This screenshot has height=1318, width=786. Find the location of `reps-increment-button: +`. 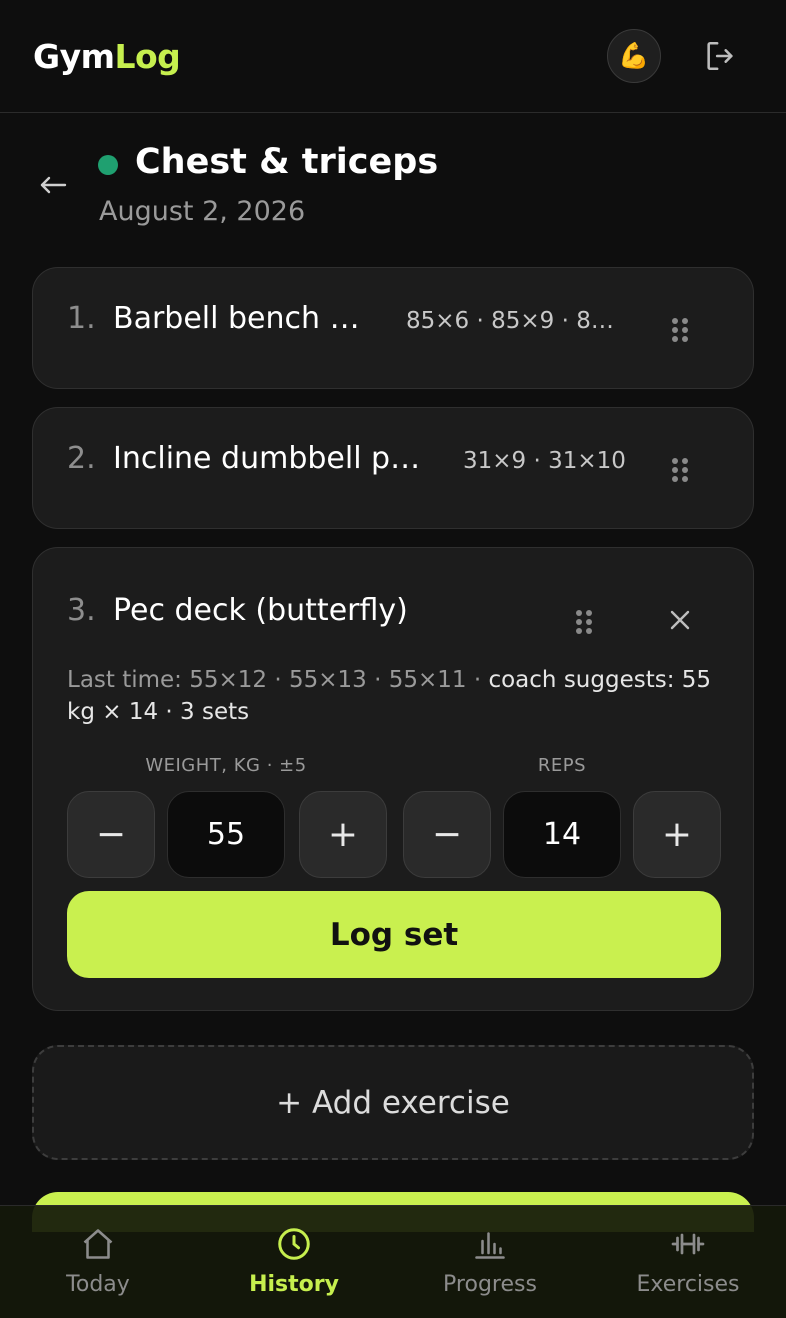

reps-increment-button: + is located at coordinates (677, 834).